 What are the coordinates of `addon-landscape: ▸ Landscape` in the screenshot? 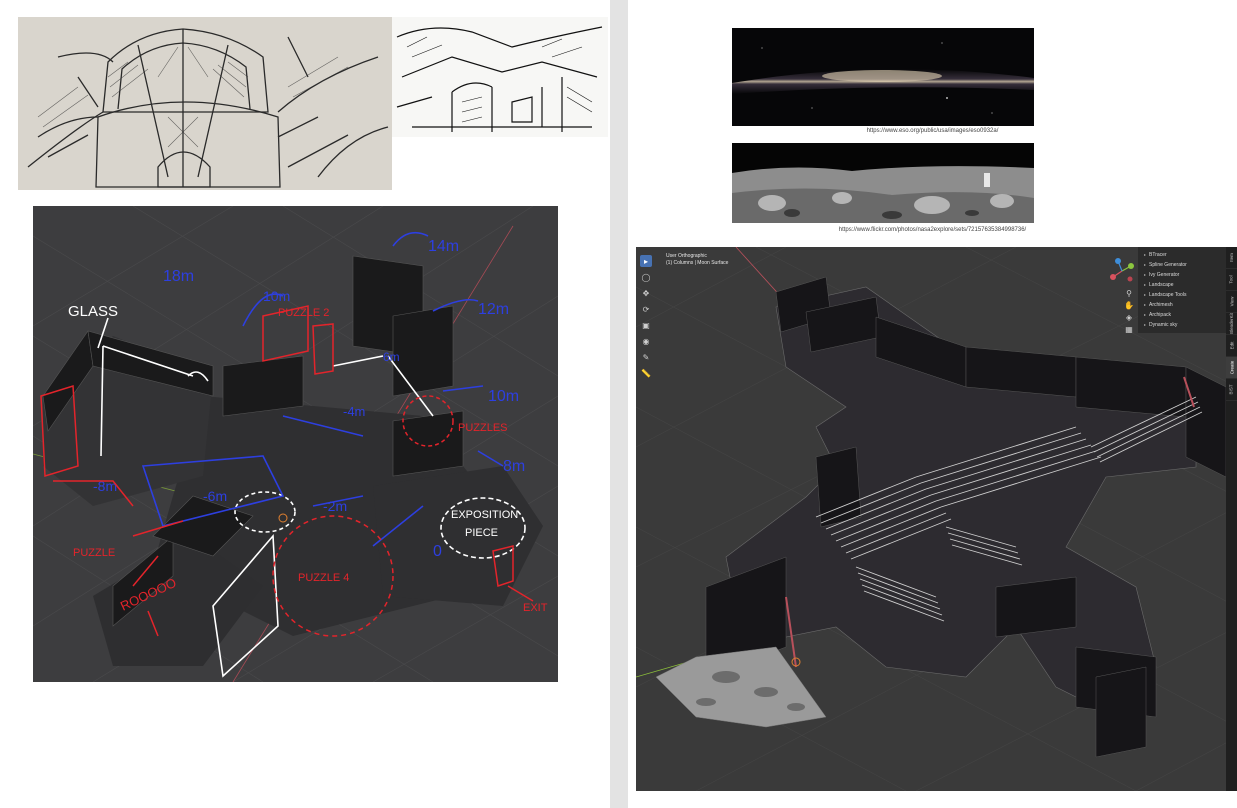 It's located at (1182, 285).